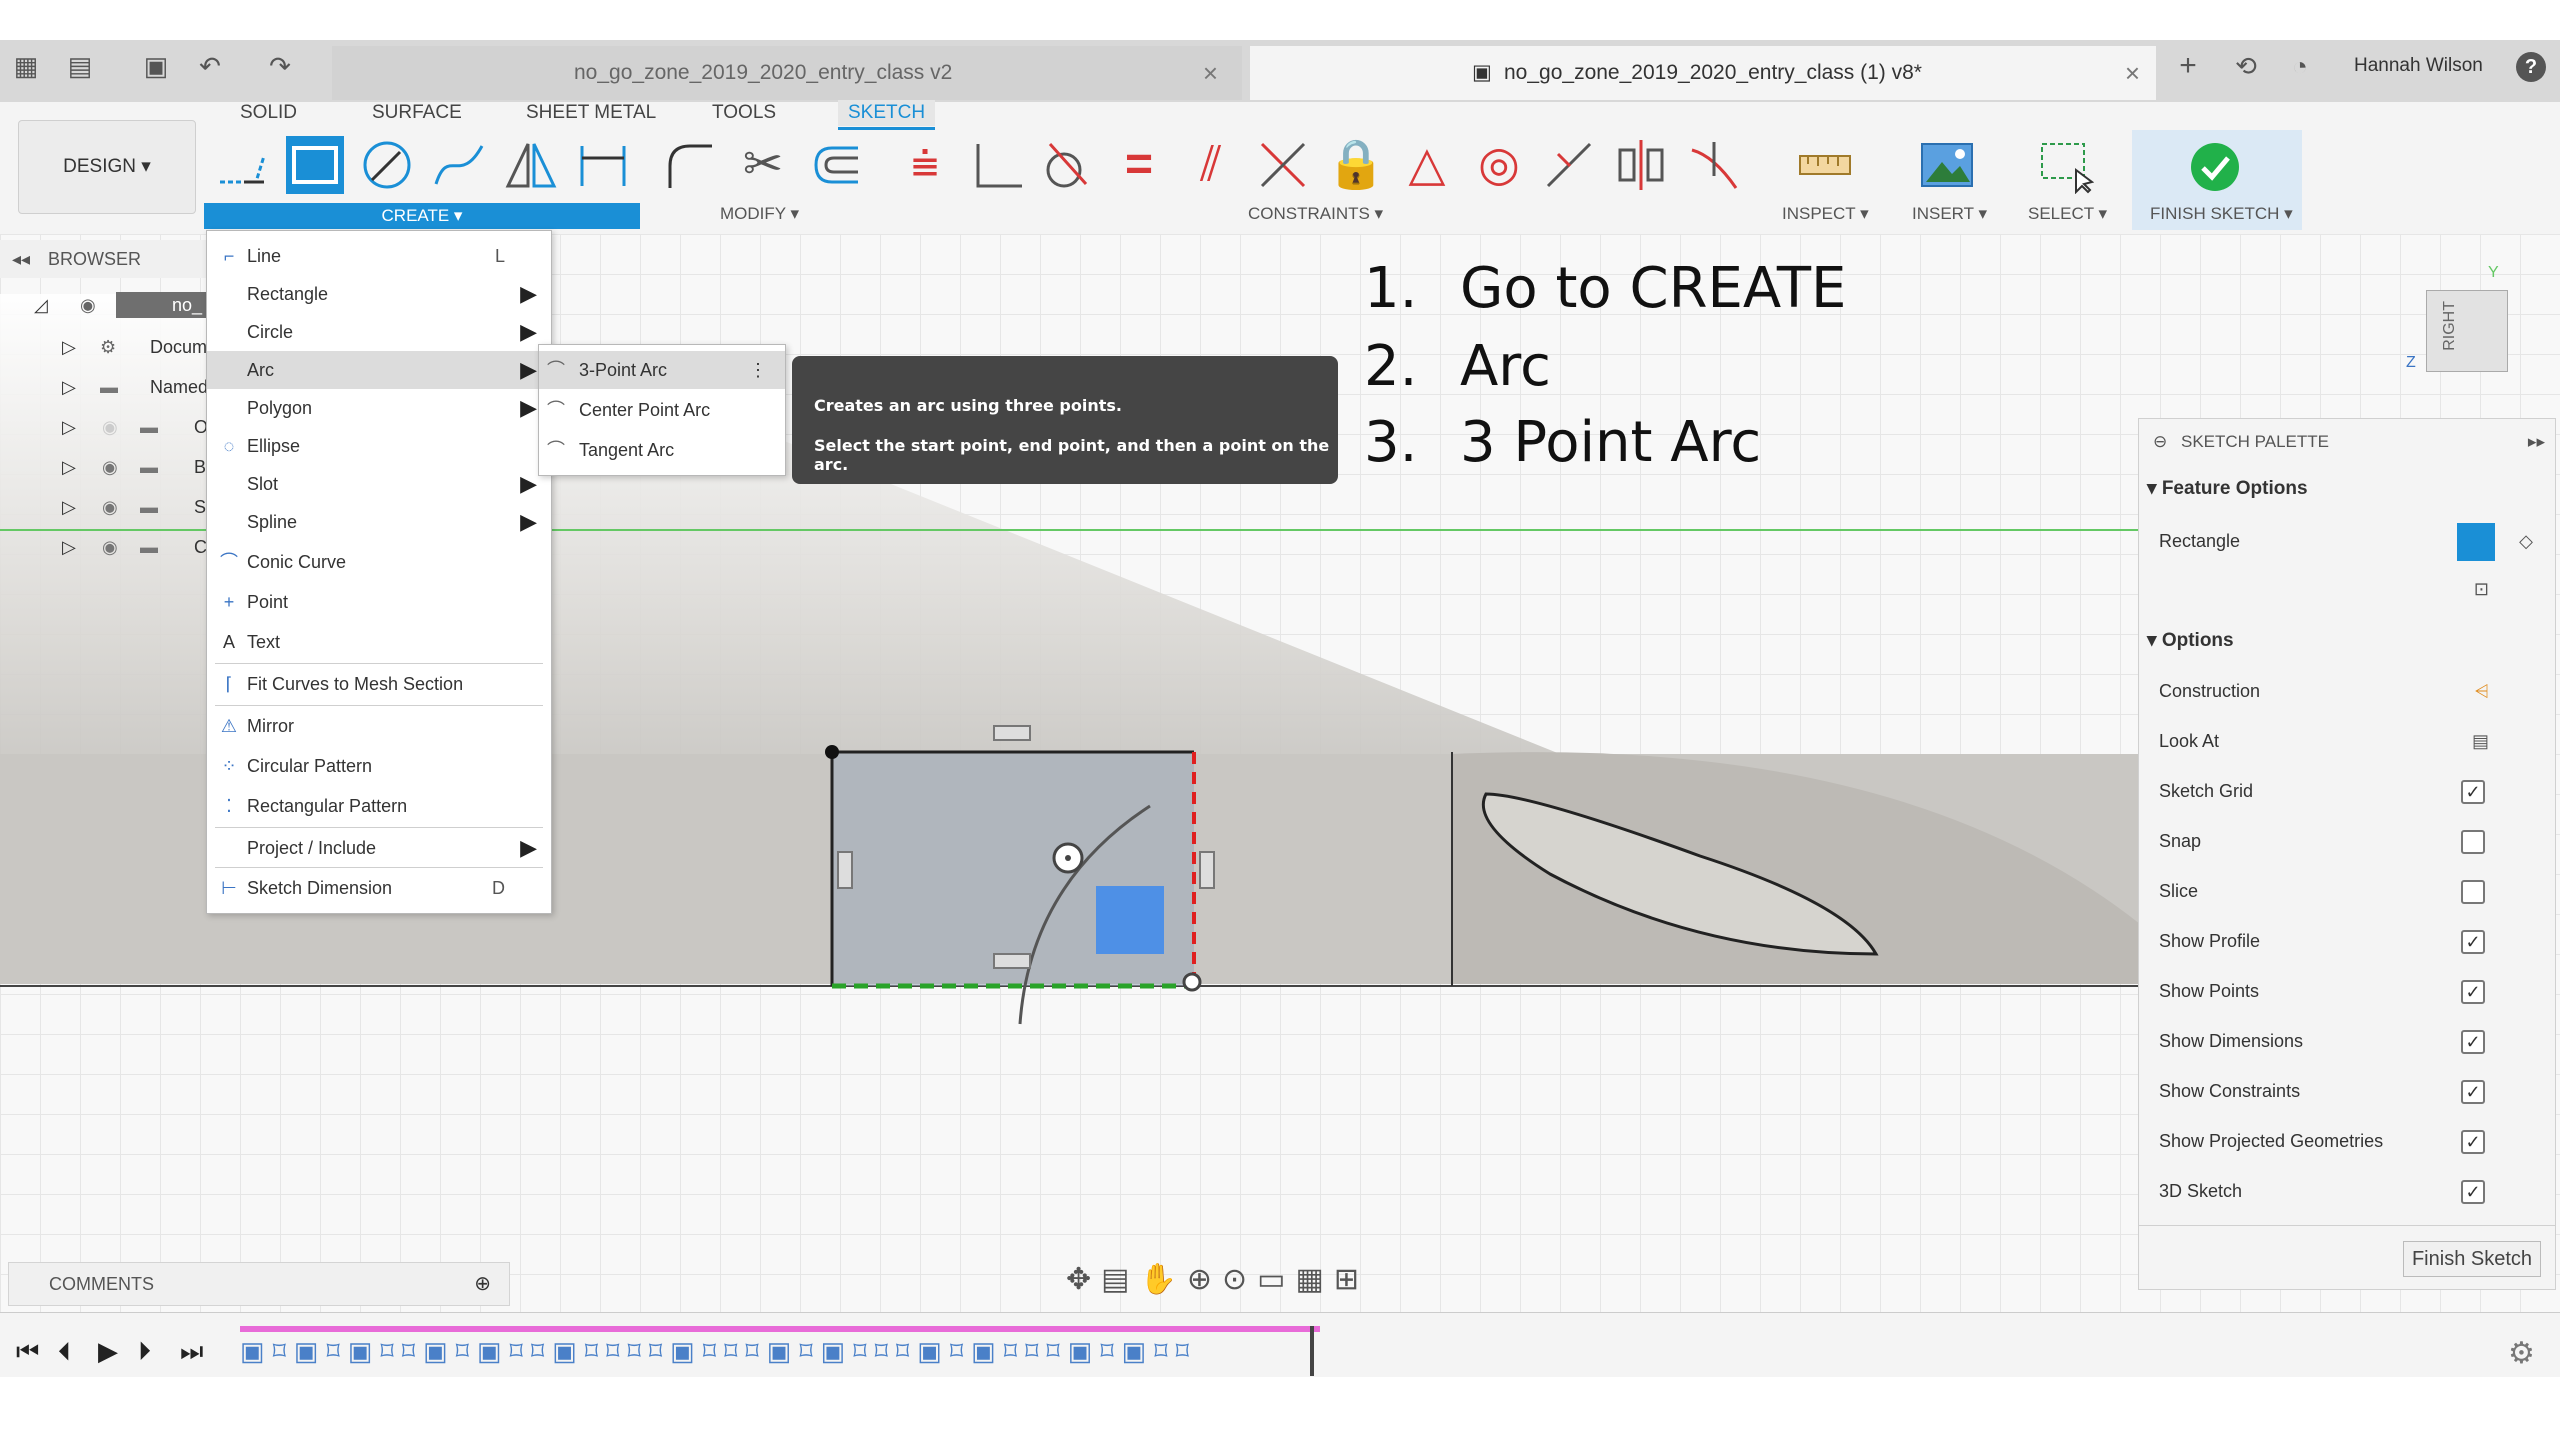 The width and height of the screenshot is (2560, 1440). Describe the element at coordinates (2472, 1259) in the screenshot. I see `finish-sketch-button: Finish Sketch` at that location.